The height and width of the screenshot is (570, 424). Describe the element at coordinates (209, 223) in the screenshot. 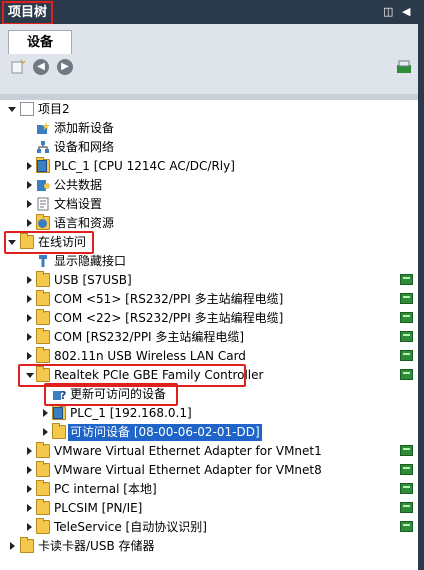

I see `tree-item-languages: 语言和资源` at that location.